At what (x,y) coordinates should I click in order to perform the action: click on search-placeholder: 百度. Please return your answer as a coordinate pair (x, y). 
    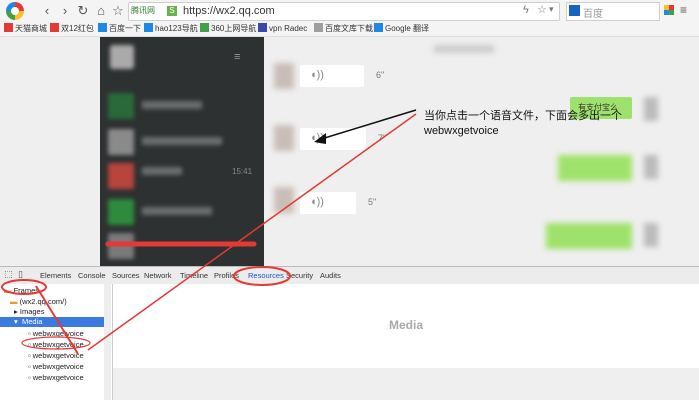
    Looking at the image, I should click on (593, 12).